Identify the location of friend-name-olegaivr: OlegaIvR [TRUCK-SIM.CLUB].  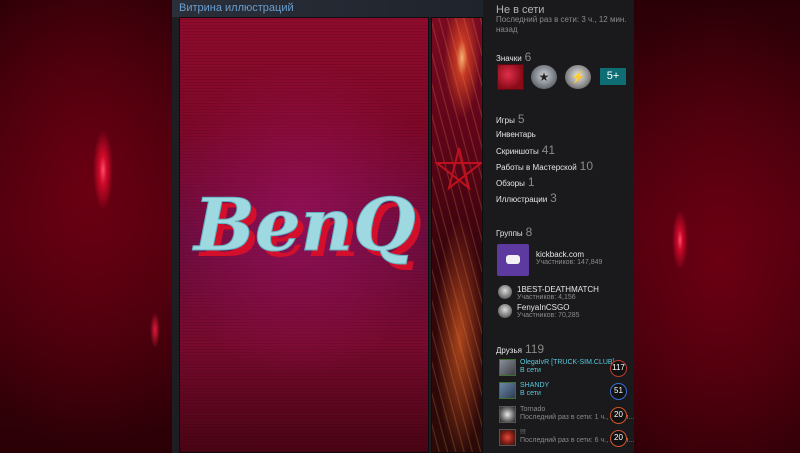
(567, 362).